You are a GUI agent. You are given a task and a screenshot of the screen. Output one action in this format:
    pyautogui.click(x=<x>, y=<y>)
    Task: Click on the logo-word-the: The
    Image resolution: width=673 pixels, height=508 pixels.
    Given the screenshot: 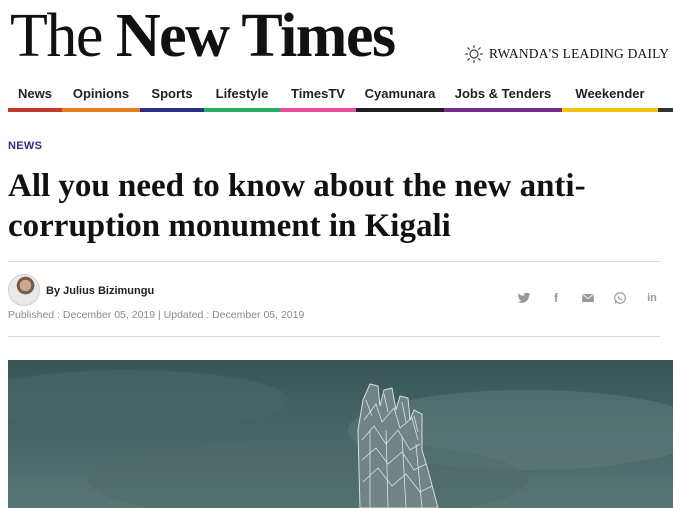 What is the action you would take?
    pyautogui.click(x=56, y=36)
    